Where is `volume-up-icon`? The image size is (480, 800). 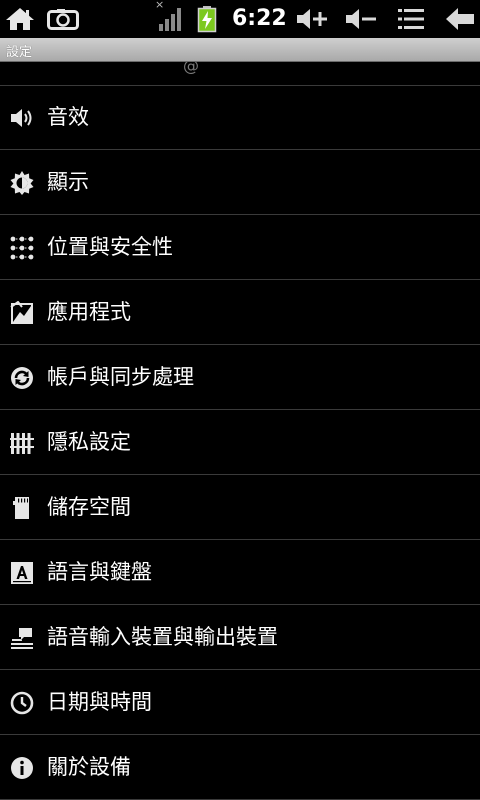
volume-up-icon is located at coordinates (312, 19).